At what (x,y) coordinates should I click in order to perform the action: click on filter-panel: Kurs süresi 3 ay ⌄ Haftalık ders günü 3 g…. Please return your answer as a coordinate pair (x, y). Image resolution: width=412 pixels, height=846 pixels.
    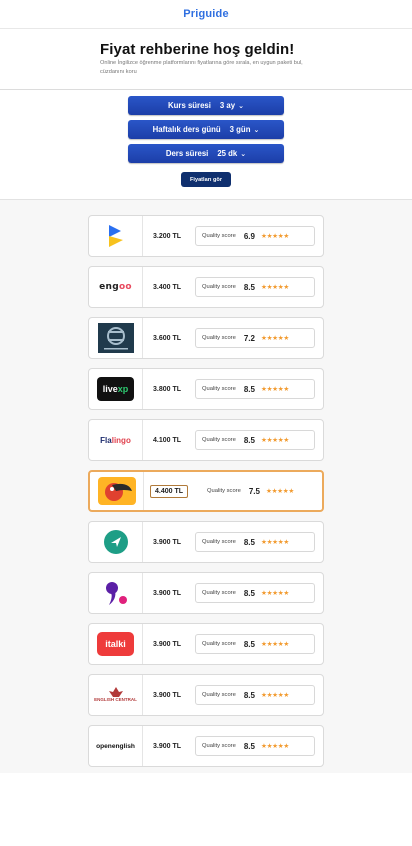
    Looking at the image, I should click on (206, 145).